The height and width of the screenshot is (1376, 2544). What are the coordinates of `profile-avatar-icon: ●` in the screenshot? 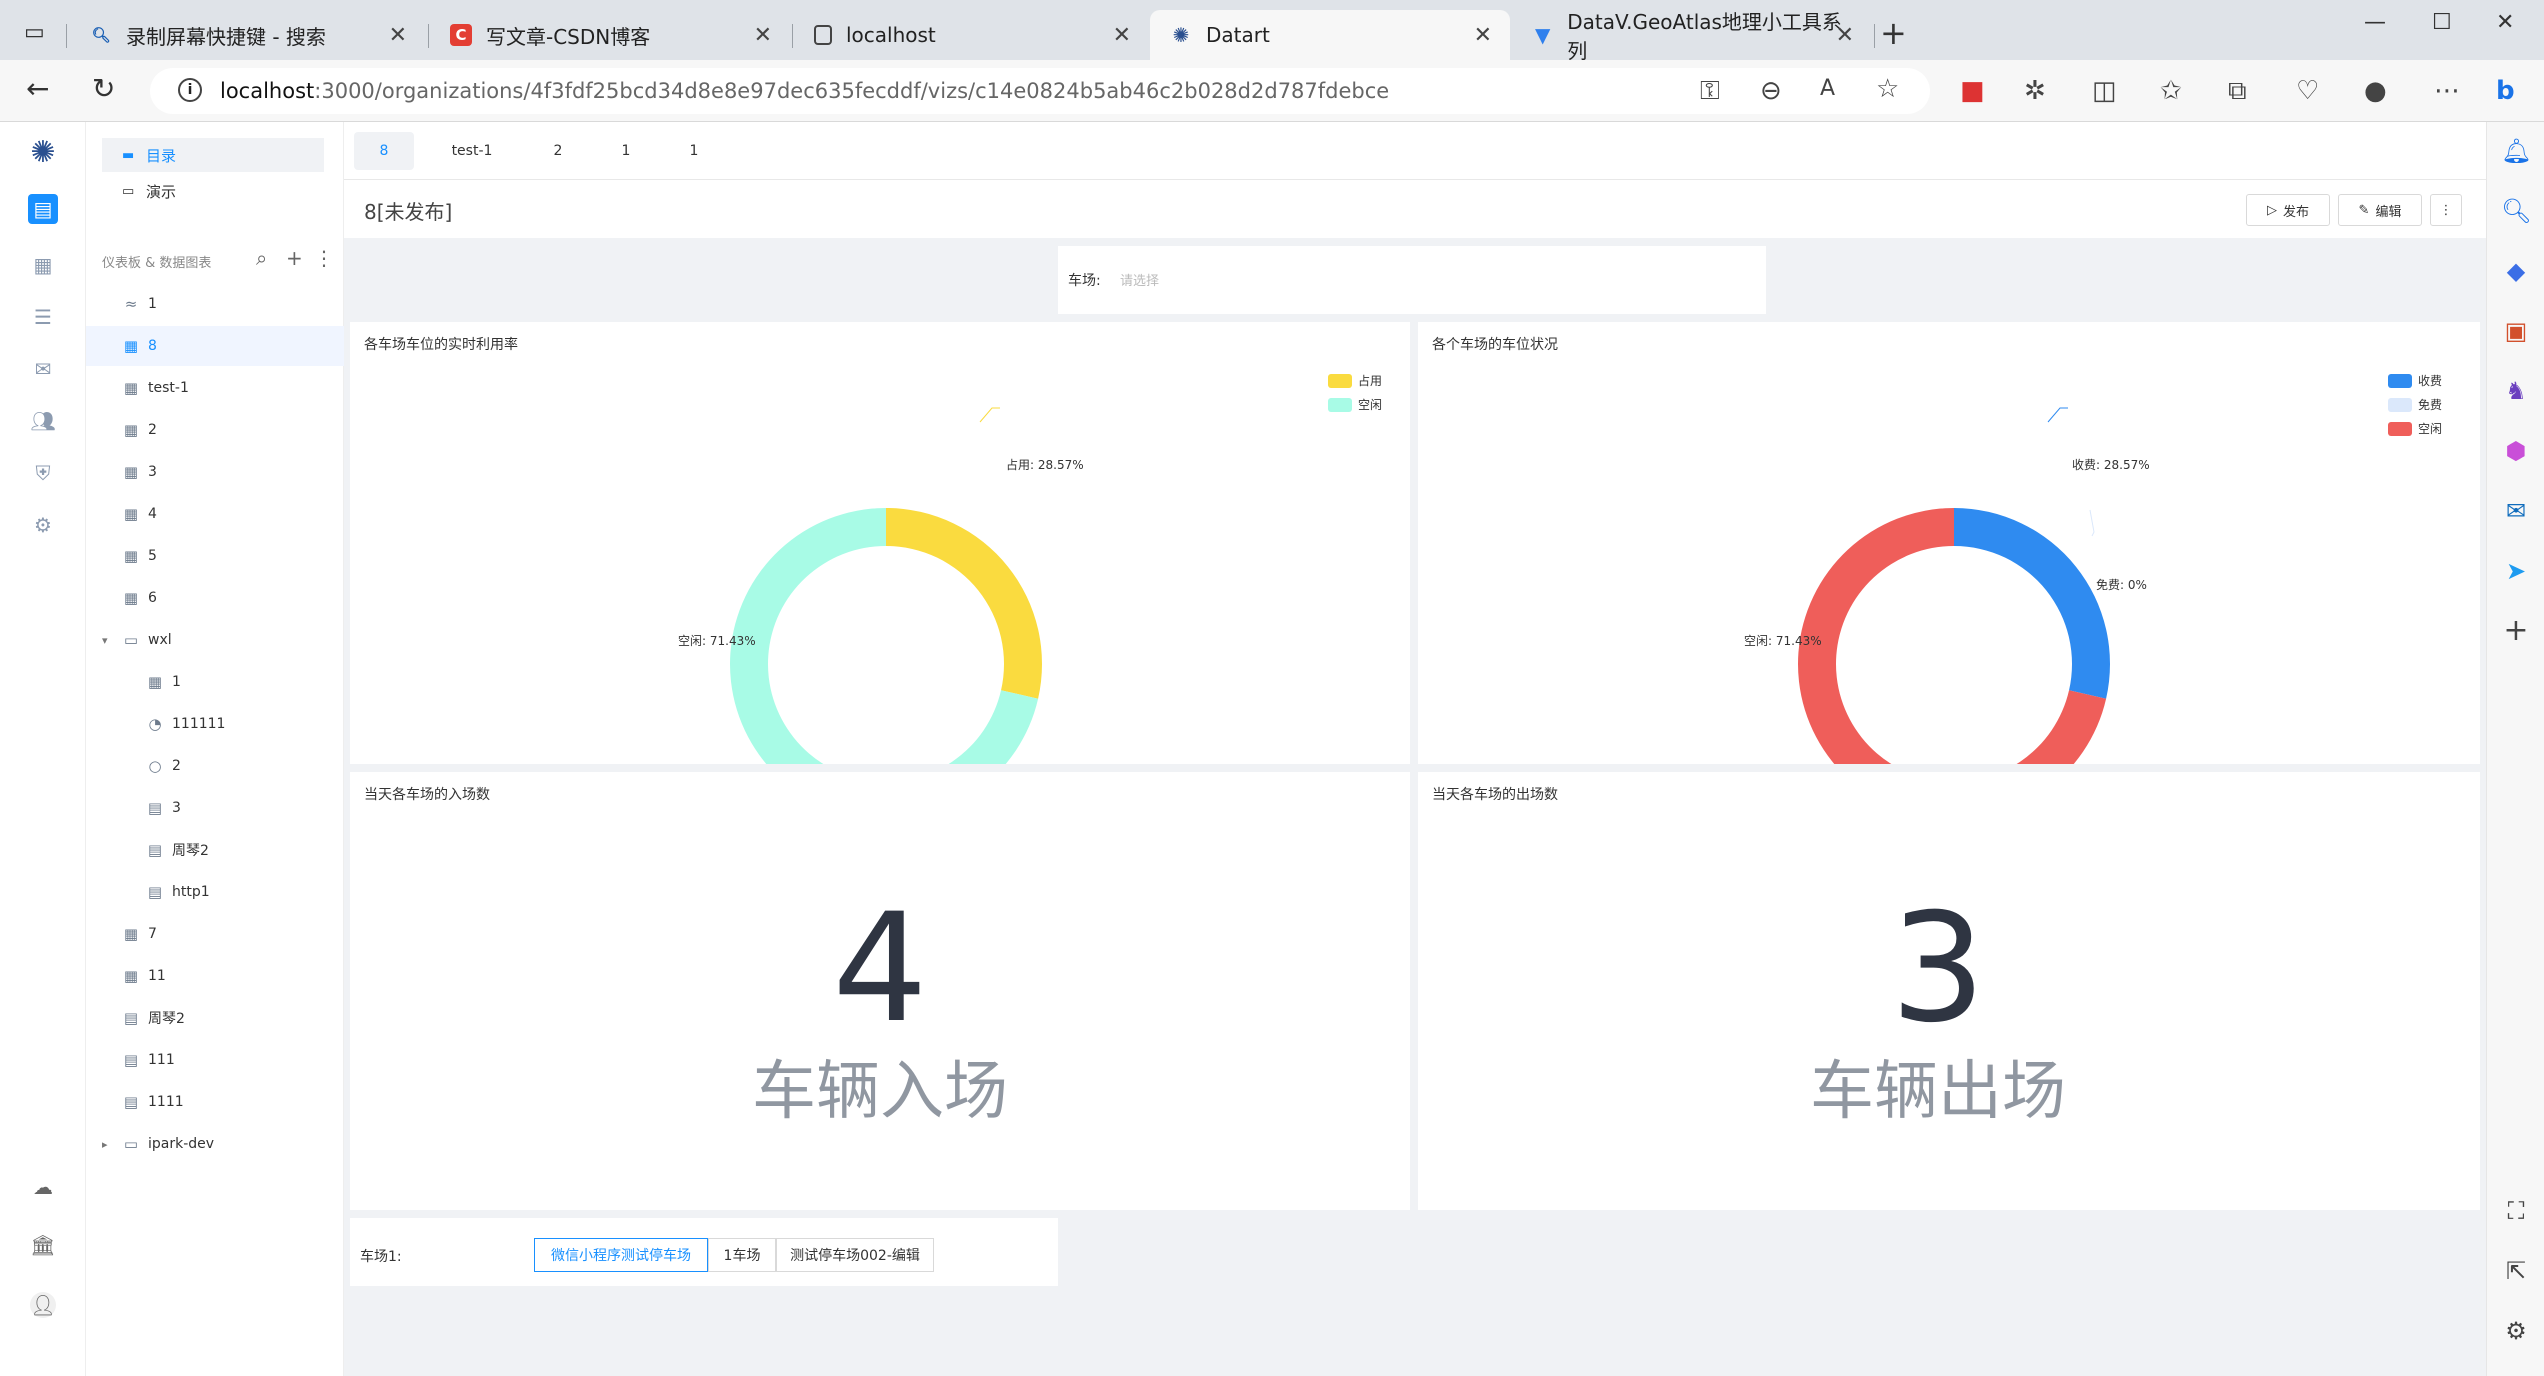 It's located at (2375, 91).